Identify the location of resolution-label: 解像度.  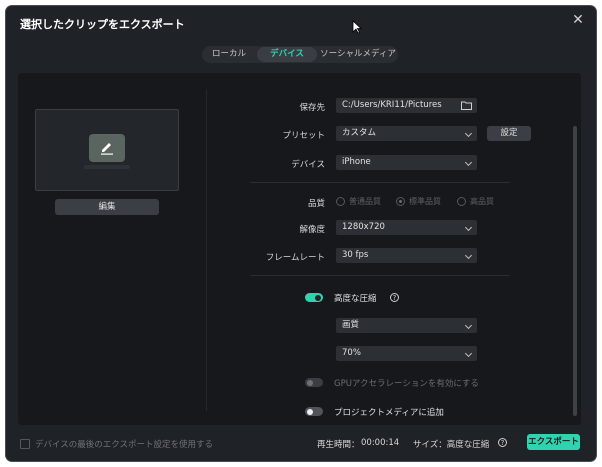
(312, 230).